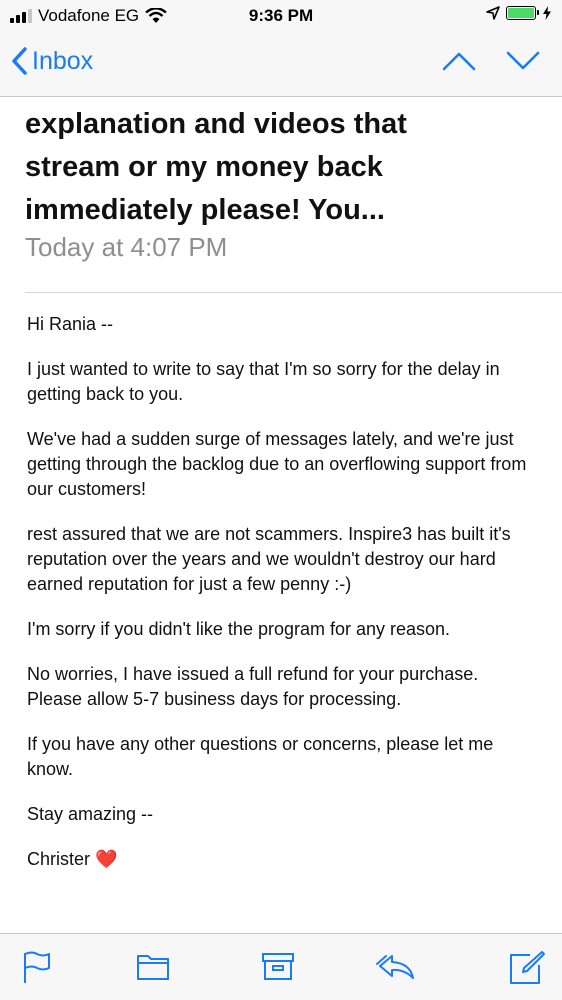  What do you see at coordinates (493, 13) in the screenshot?
I see `location-arrow-icon` at bounding box center [493, 13].